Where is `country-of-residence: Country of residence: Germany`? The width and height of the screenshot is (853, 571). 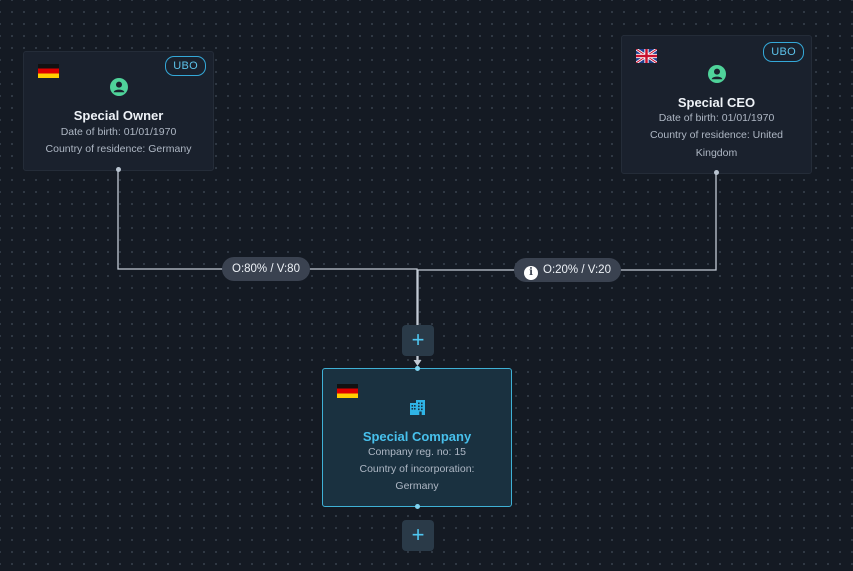
country-of-residence: Country of residence: Germany is located at coordinates (118, 149).